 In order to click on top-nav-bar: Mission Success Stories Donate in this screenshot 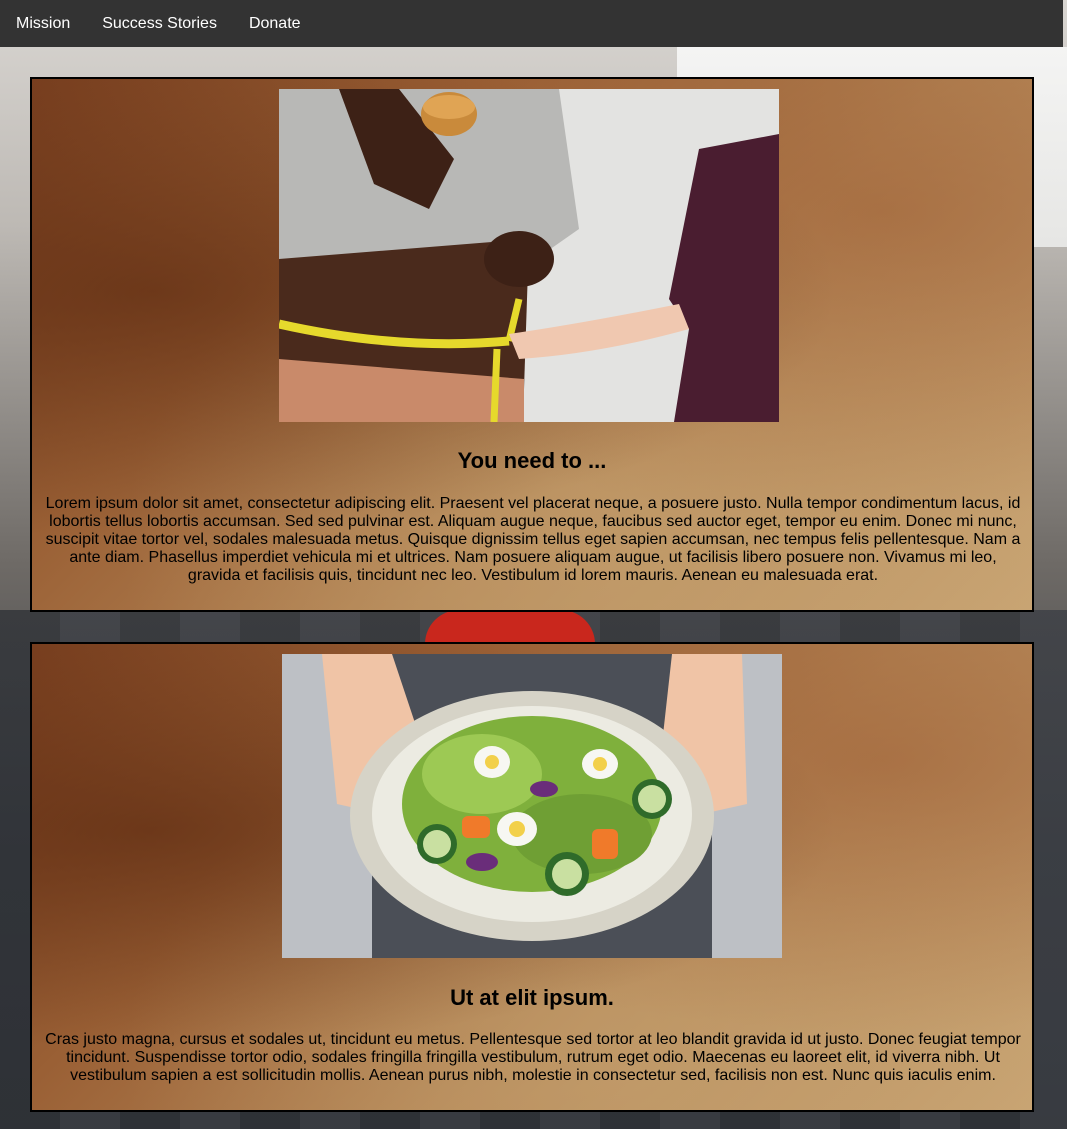, I will do `click(531, 23)`.